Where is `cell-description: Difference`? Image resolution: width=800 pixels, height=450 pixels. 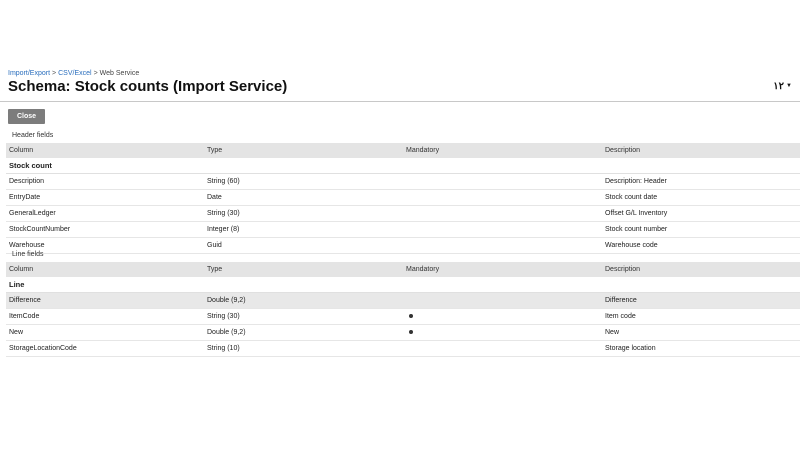 cell-description: Difference is located at coordinates (621, 300).